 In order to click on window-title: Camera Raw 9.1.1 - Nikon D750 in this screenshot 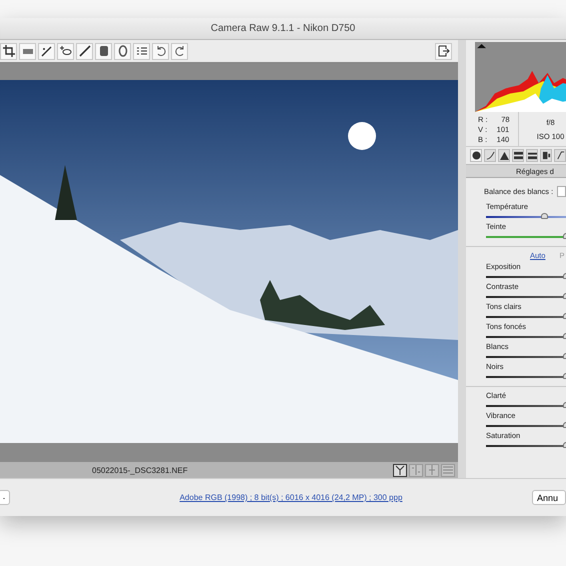, I will do `click(283, 28)`.